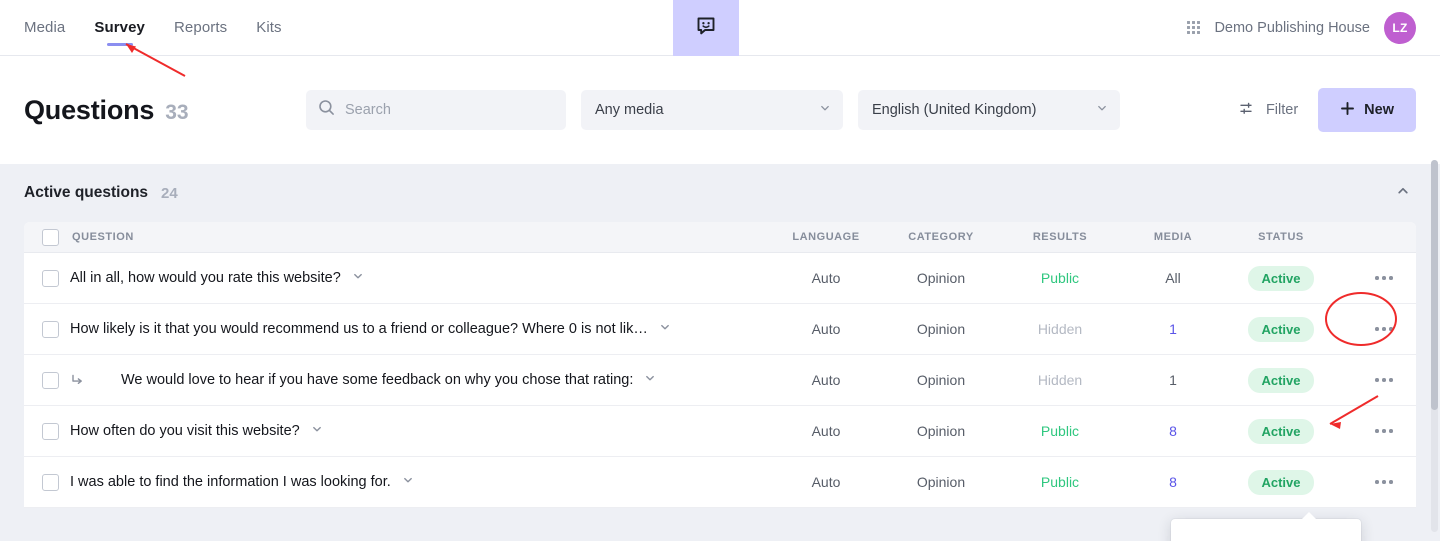 Image resolution: width=1440 pixels, height=541 pixels. What do you see at coordinates (1434, 285) in the screenshot?
I see `page-scrollbar-thumb` at bounding box center [1434, 285].